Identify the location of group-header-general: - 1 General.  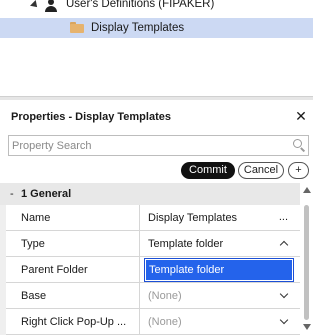
(150, 194).